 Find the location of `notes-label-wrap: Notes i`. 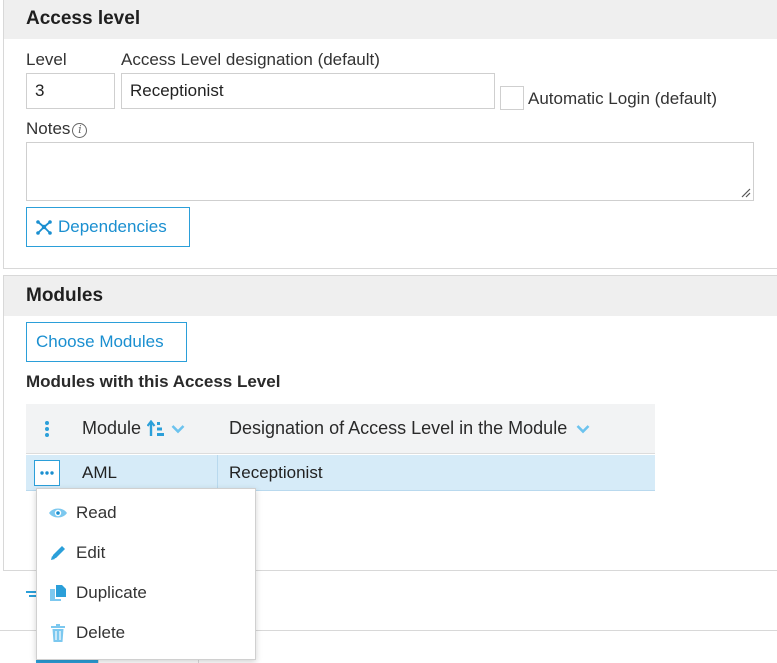

notes-label-wrap: Notes i is located at coordinates (57, 129).